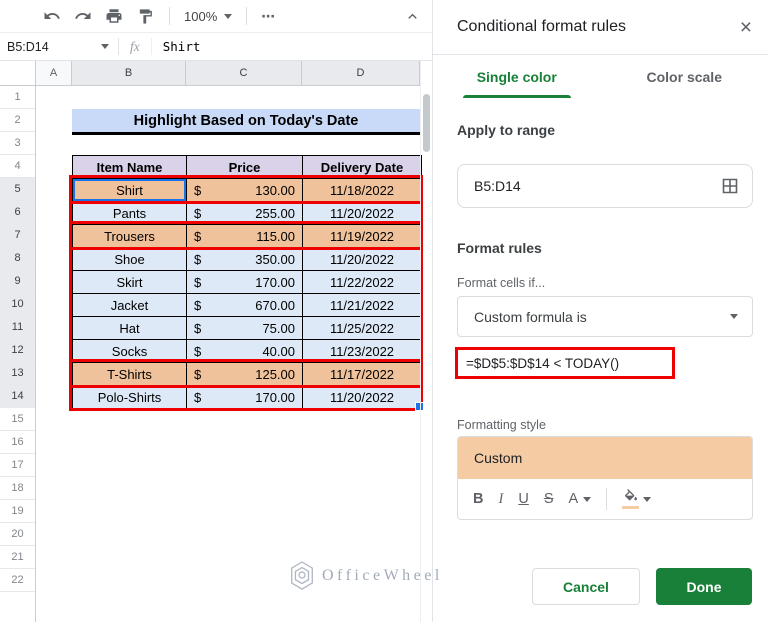 This screenshot has width=768, height=622. I want to click on strikethrough-button: S, so click(549, 499).